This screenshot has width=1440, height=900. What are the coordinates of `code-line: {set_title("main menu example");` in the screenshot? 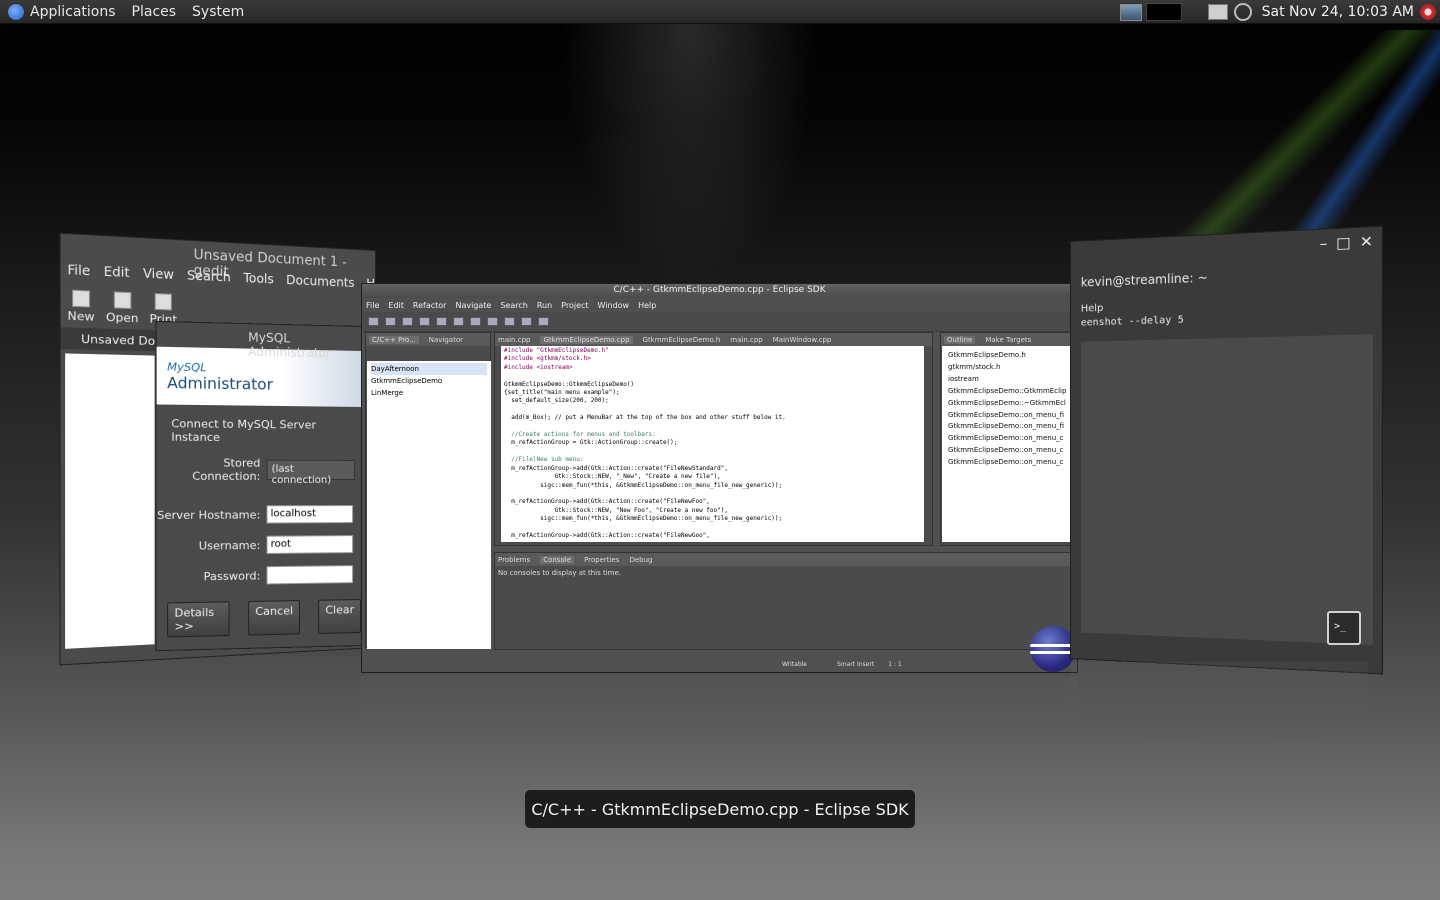 It's located at (712, 393).